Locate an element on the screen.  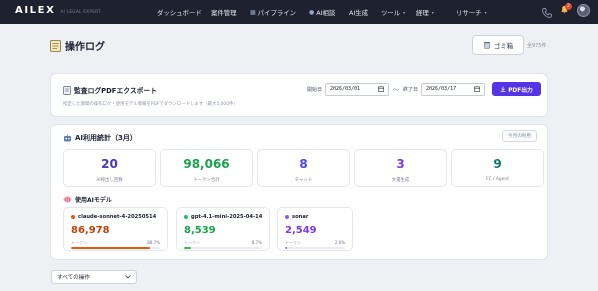
trash-button: ゴミ箱 is located at coordinates (498, 45).